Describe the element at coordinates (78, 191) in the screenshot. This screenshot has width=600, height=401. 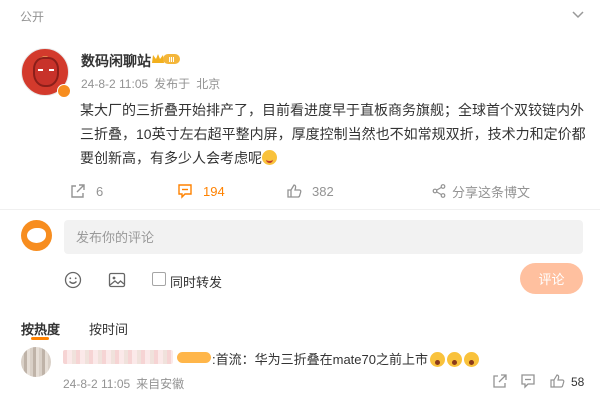
I see `forward-icon` at that location.